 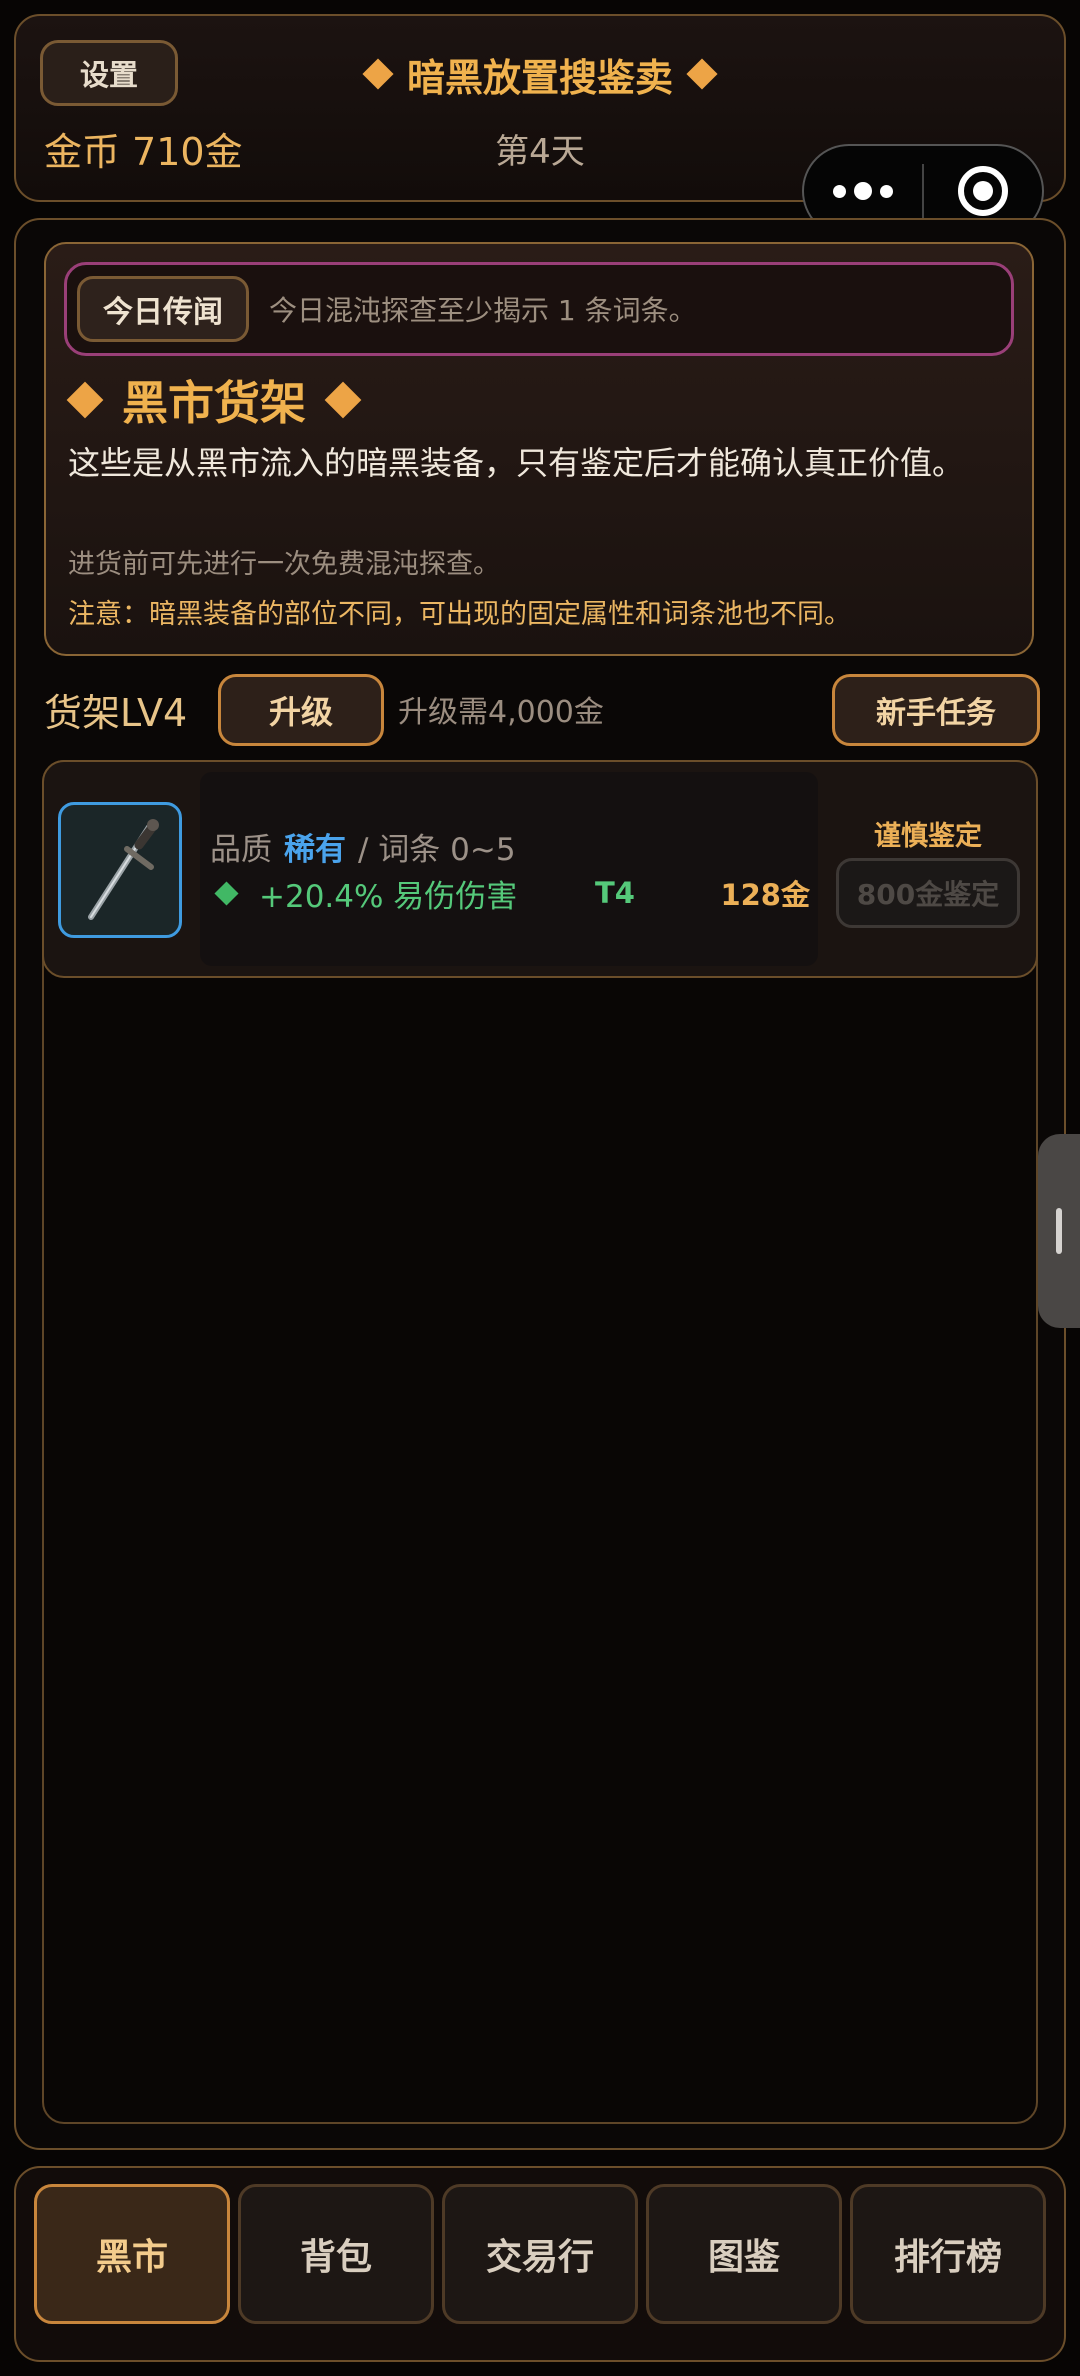 I want to click on news-text: 今日混沌探查至少揭示 1 条词条。, so click(x=483, y=310).